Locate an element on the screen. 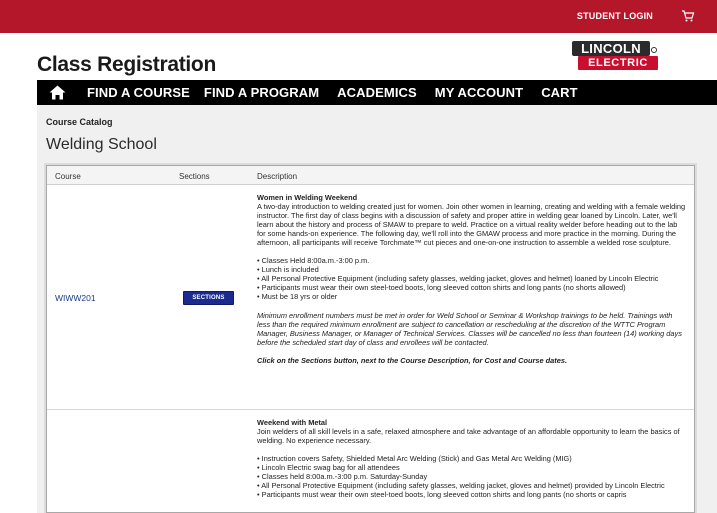 This screenshot has width=717, height=513. logo-line2: ELECTRIC is located at coordinates (618, 63).